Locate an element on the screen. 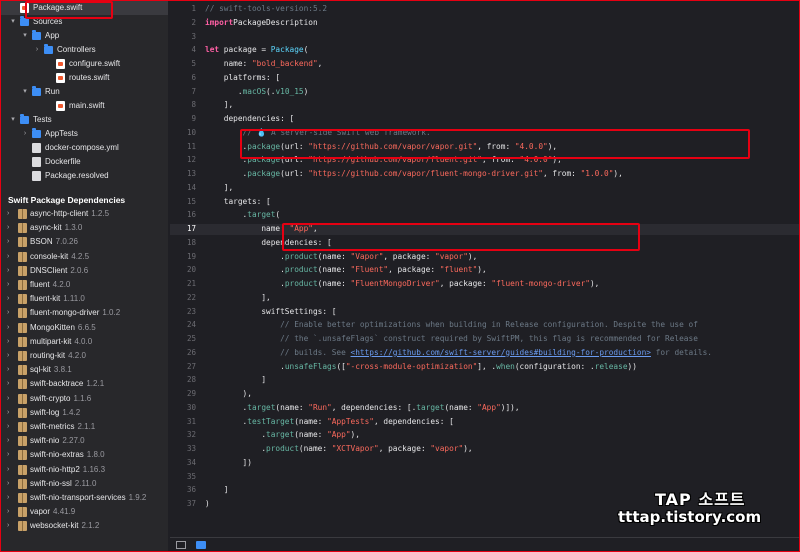 Image resolution: width=800 pixels, height=552 pixels. line-number: 32 is located at coordinates (183, 434).